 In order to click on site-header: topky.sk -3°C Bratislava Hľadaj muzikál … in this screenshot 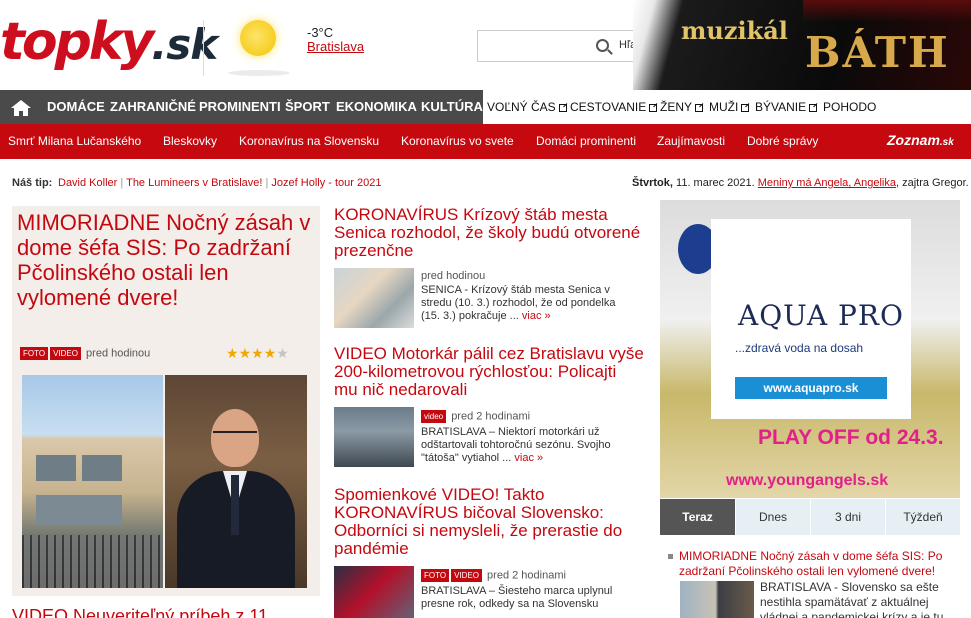, I will do `click(485, 45)`.